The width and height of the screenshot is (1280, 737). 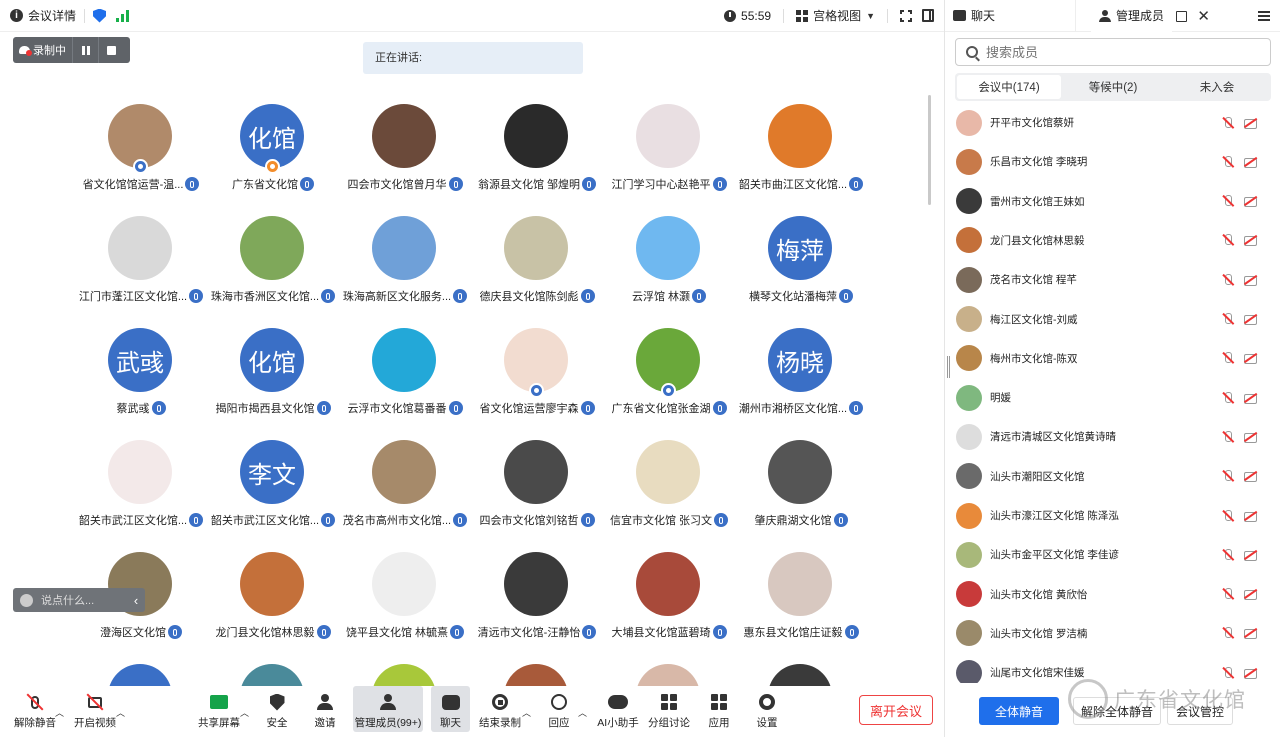 I want to click on manage-members-button: 管理成员(99+), so click(x=388, y=709).